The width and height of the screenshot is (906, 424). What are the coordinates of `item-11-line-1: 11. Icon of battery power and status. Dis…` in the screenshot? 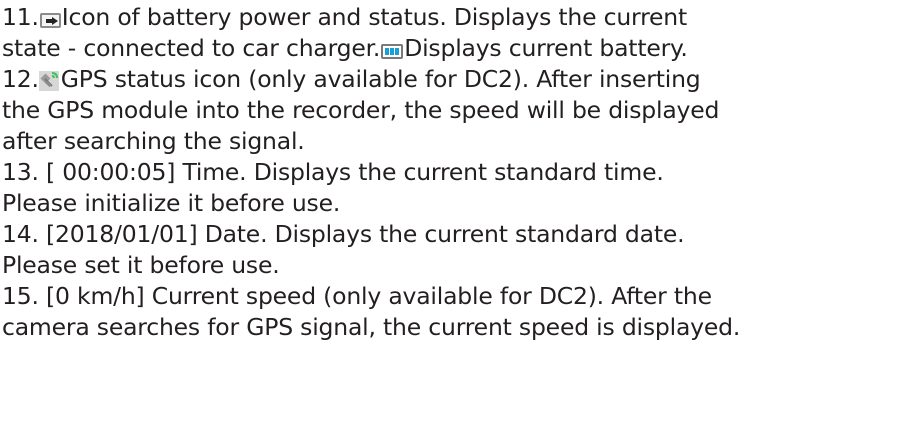 It's located at (454, 17).